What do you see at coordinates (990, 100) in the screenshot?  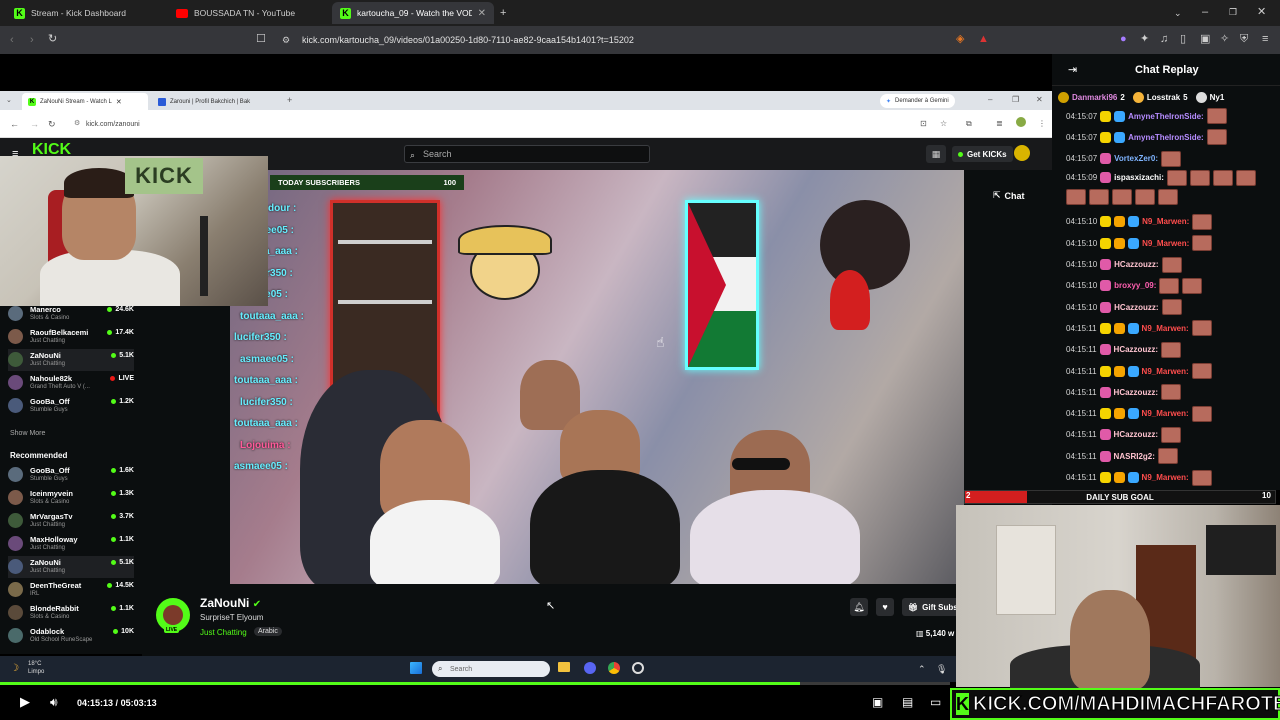 I see `minimize-icon: –` at bounding box center [990, 100].